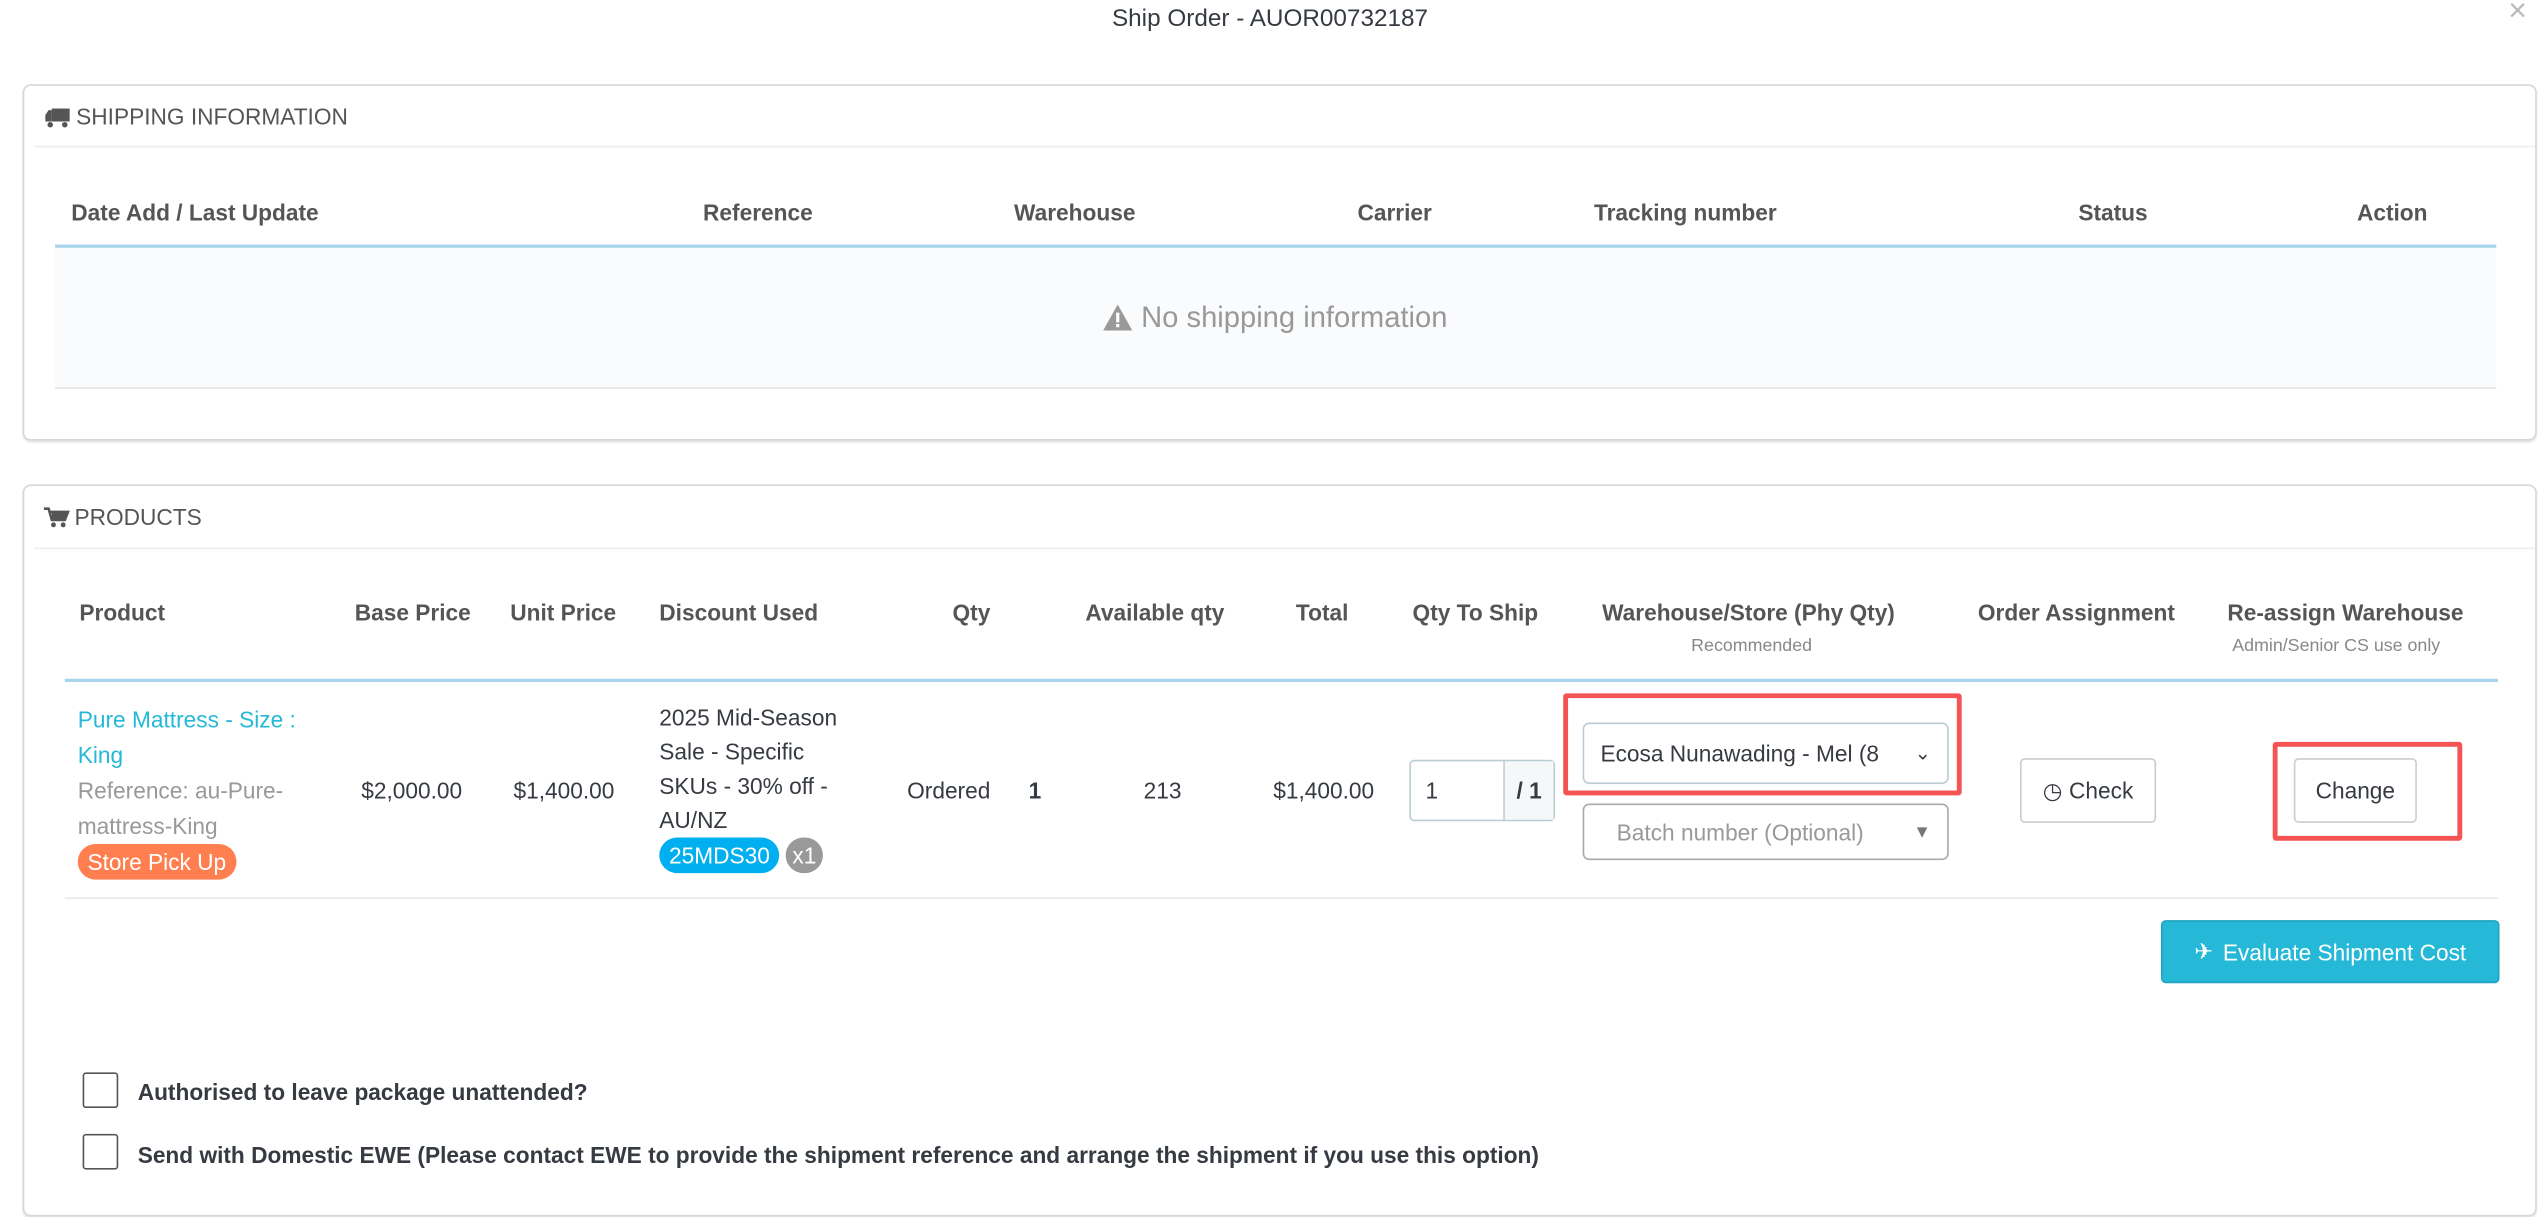 Image resolution: width=2540 pixels, height=1217 pixels. I want to click on qty-label: Ordered, so click(949, 790).